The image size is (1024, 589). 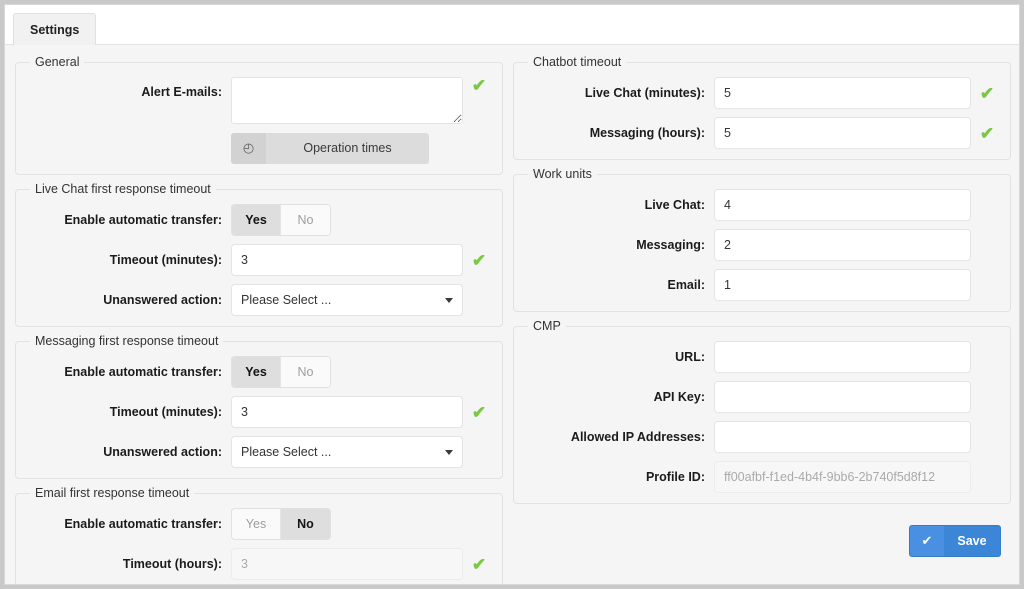 What do you see at coordinates (347, 524) in the screenshot?
I see `em-enable-control: Yes No` at bounding box center [347, 524].